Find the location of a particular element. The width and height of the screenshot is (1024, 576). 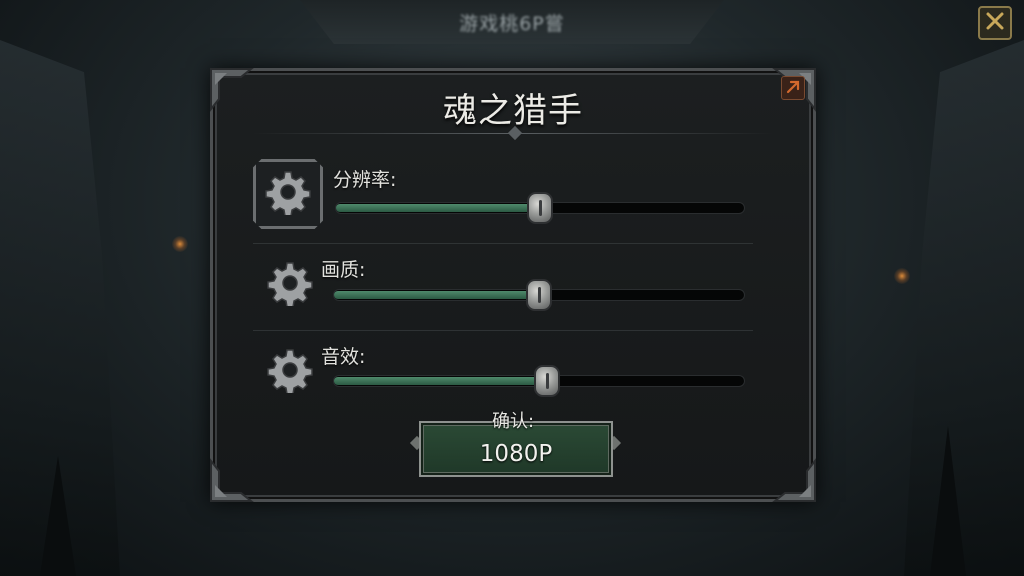

top-banner: 游戏桃6P嘗 is located at coordinates (512, 22).